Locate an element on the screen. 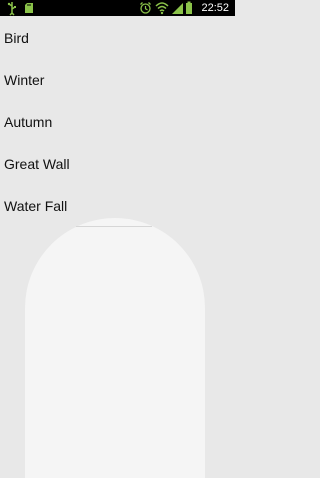 This screenshot has width=320, height=478. sd-card-icon is located at coordinates (29, 8).